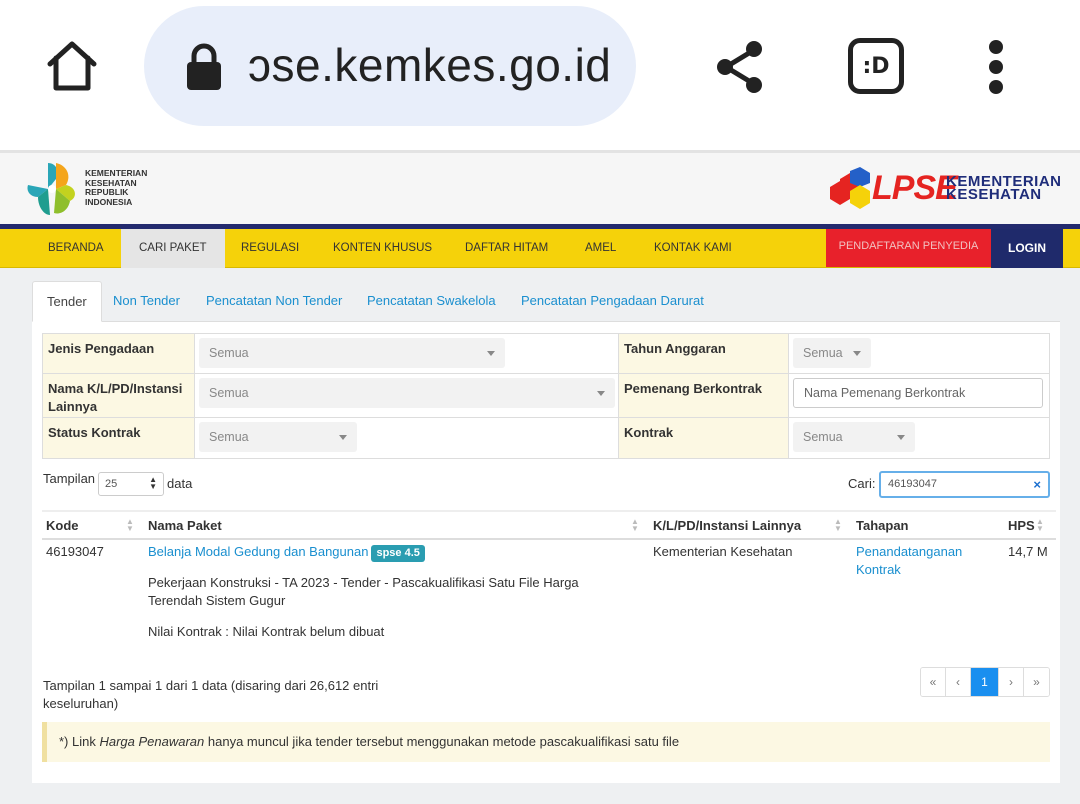  Describe the element at coordinates (76, 248) in the screenshot. I see `nav-beranda: BERANDA` at that location.